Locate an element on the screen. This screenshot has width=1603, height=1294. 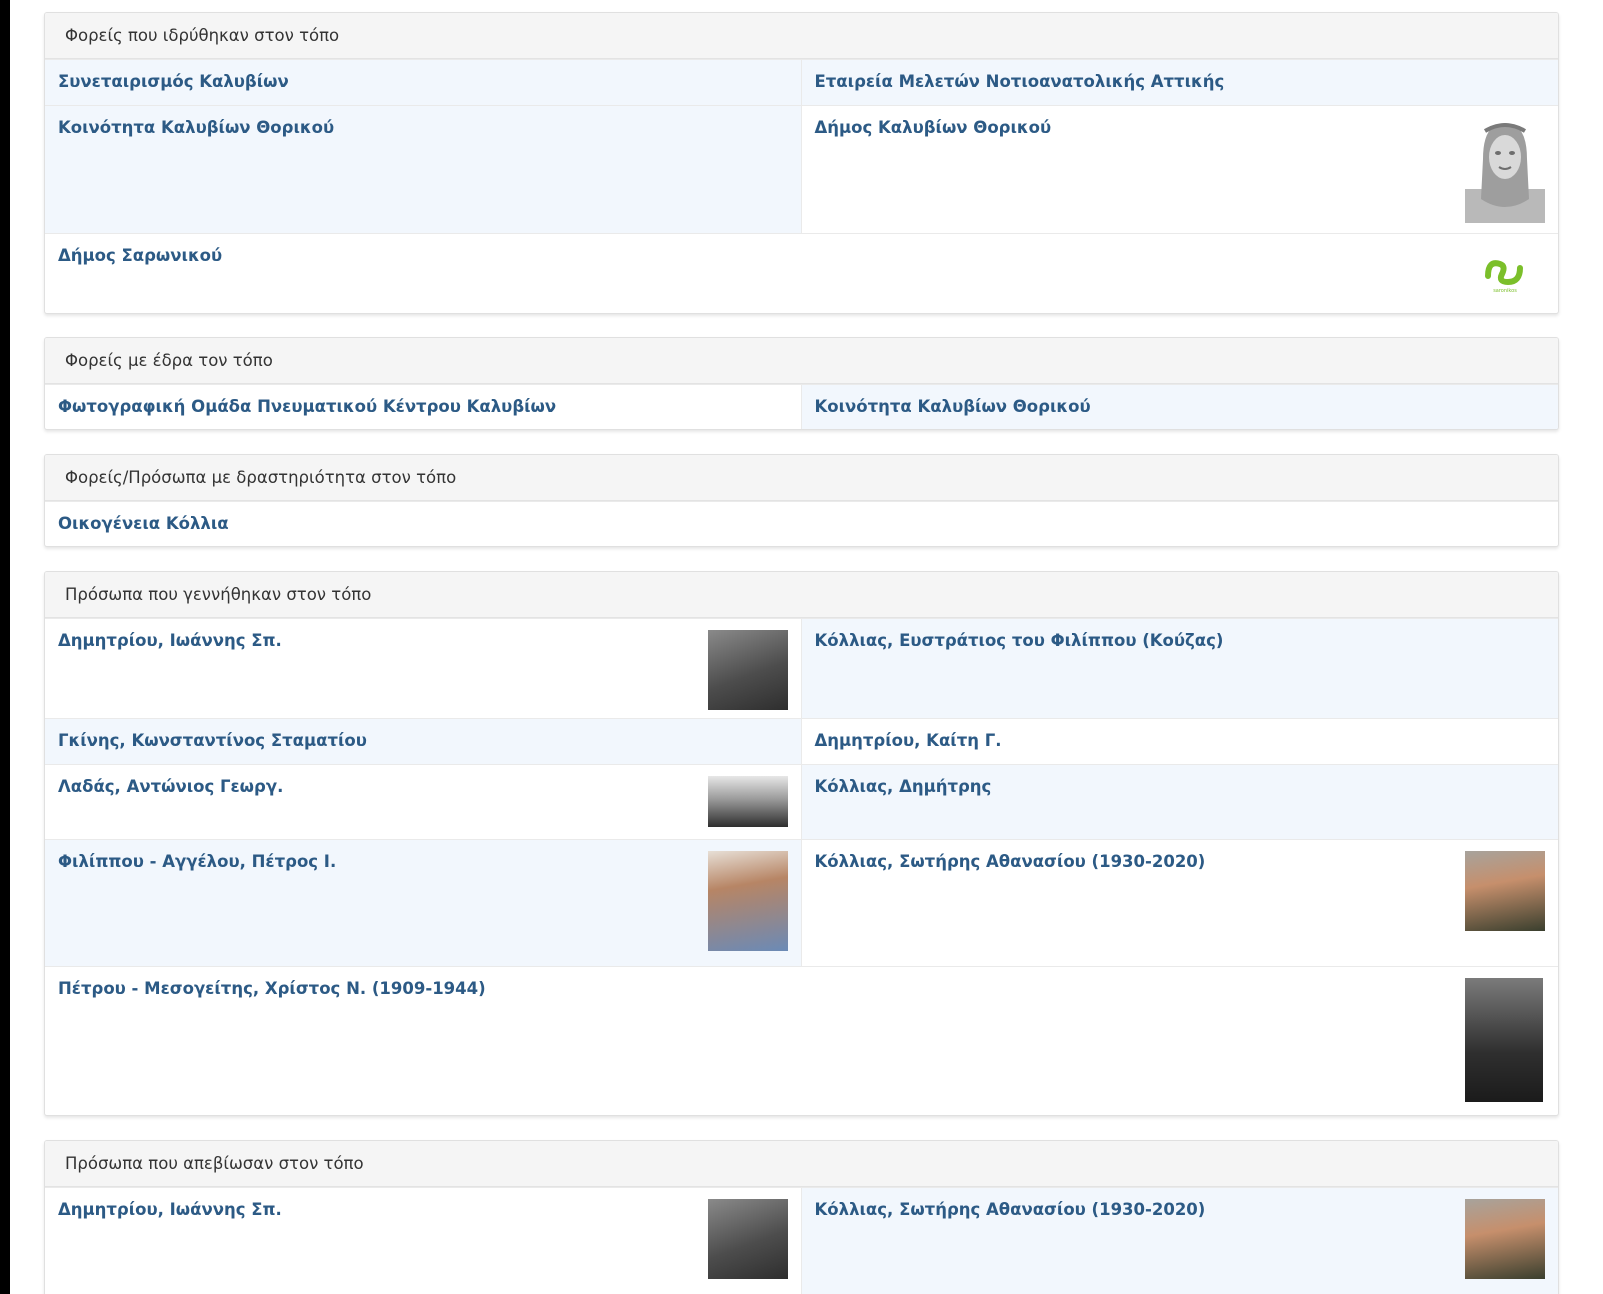
saronikos-logo: saronikos is located at coordinates (1505, 274).